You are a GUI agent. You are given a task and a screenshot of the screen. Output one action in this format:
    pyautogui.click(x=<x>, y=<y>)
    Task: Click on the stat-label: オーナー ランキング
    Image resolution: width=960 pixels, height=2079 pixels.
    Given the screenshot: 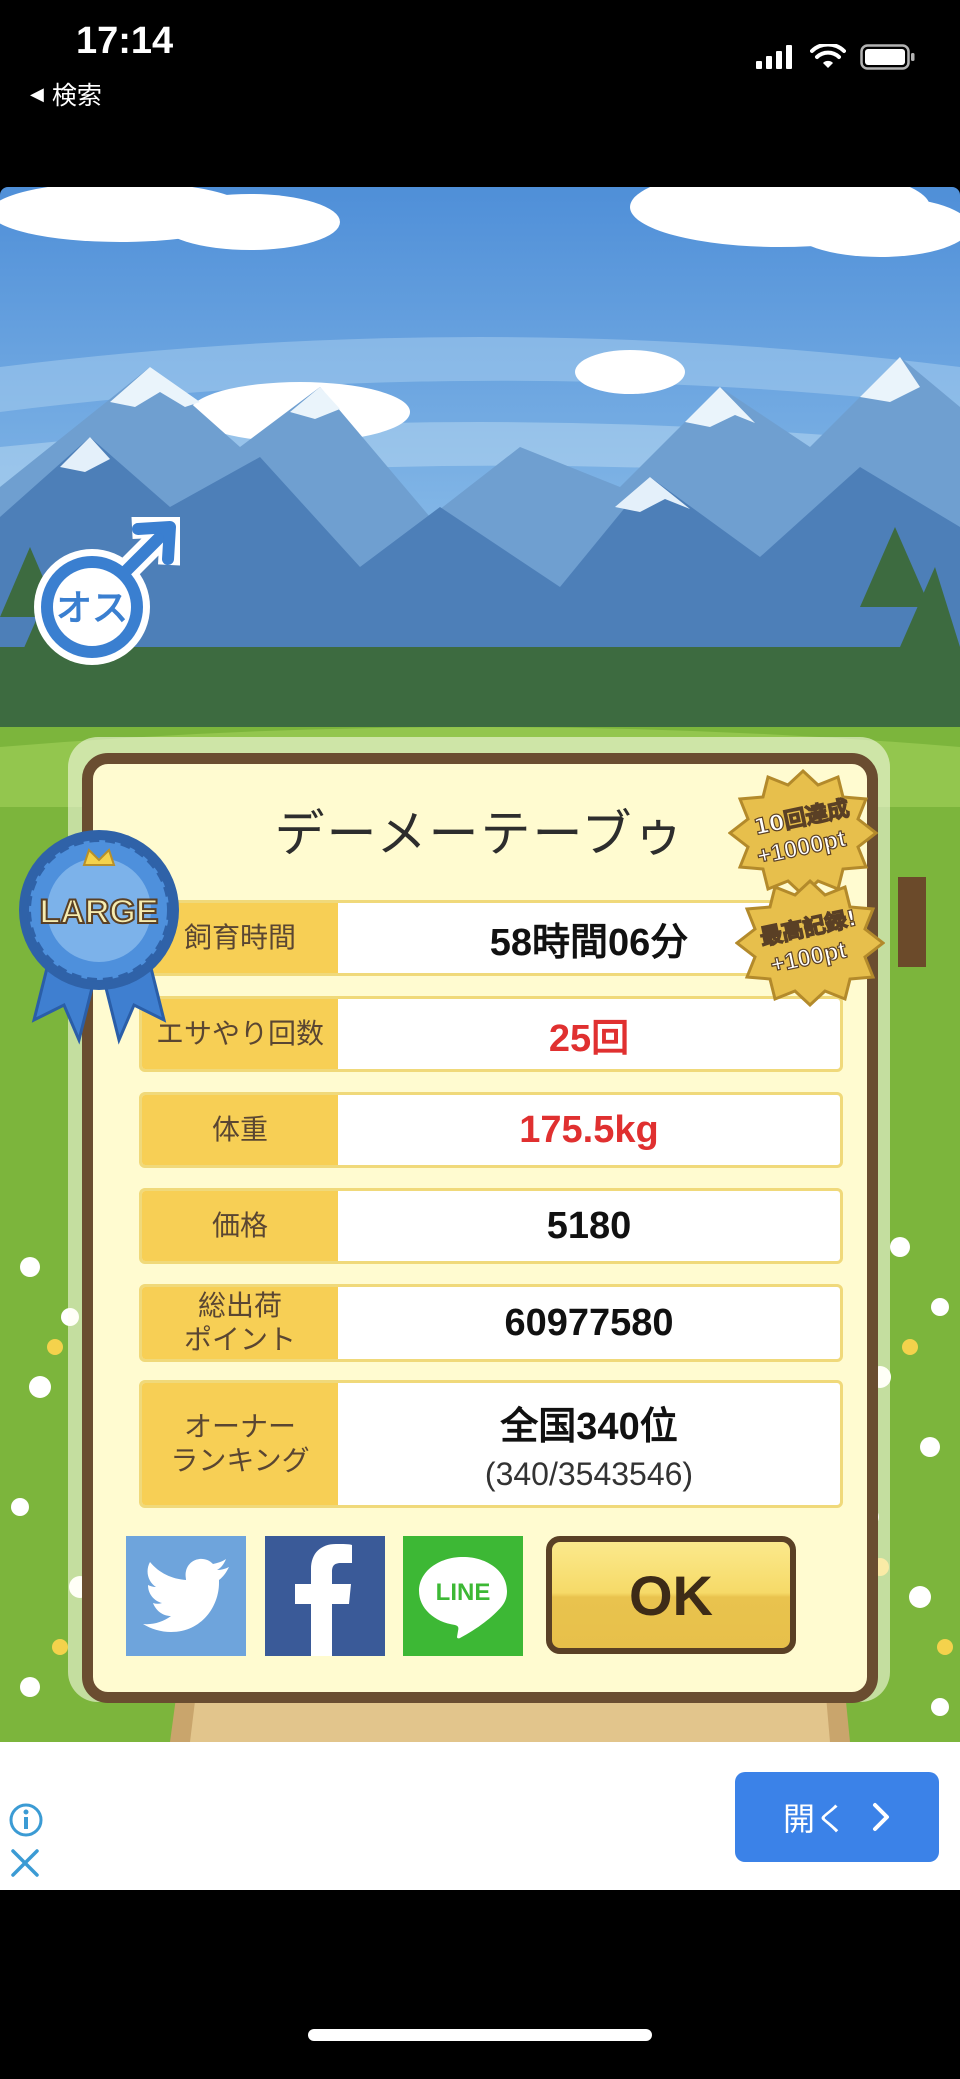 What is the action you would take?
    pyautogui.click(x=240, y=1444)
    